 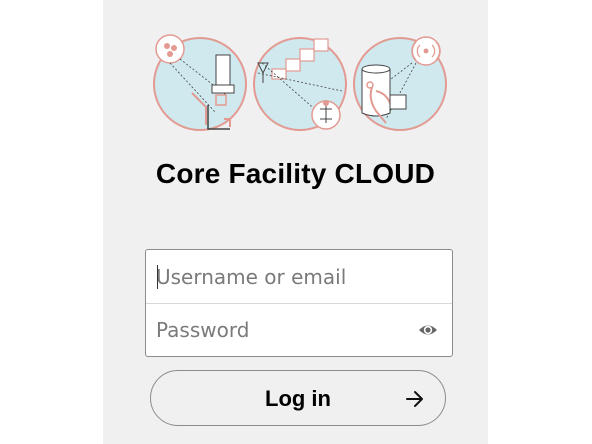 I want to click on username-field-wrapper, so click(x=299, y=276).